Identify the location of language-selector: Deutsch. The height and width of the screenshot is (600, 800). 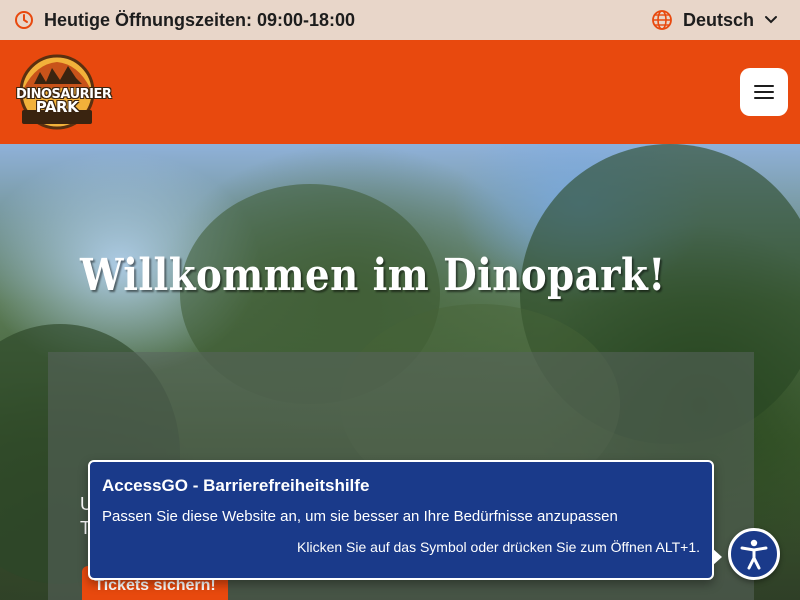
(714, 20).